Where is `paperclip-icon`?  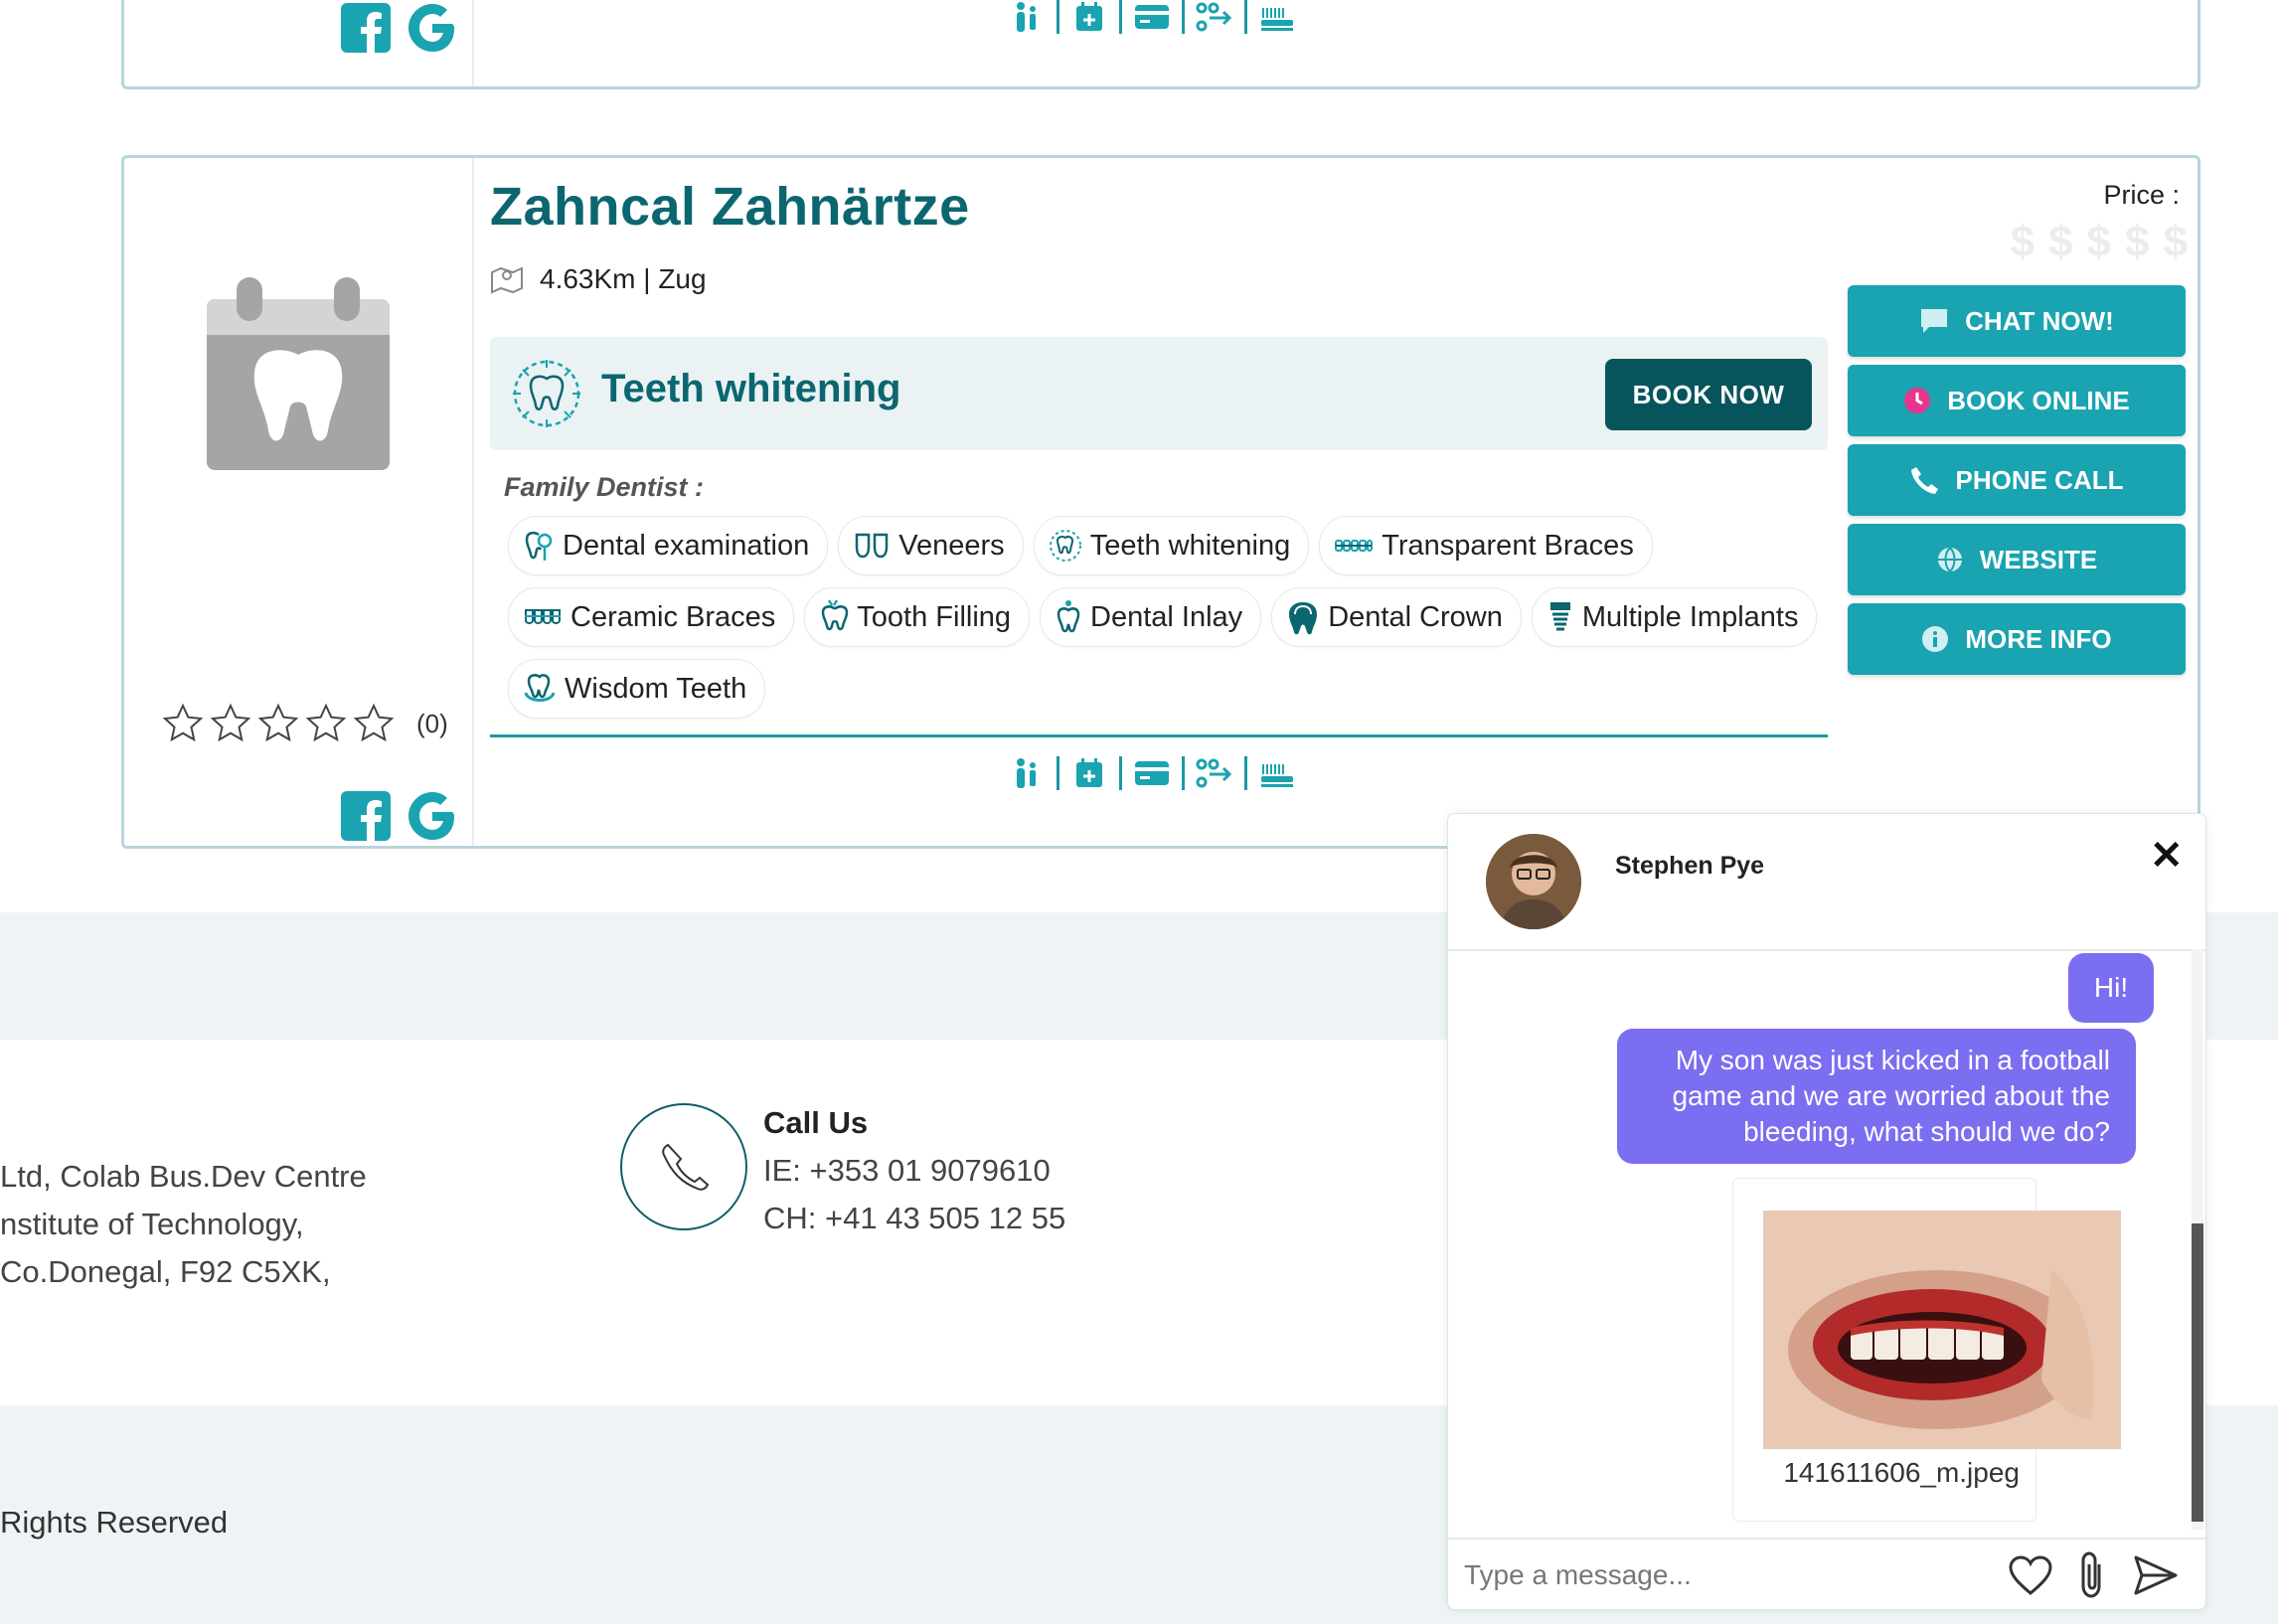
paperclip-icon is located at coordinates (2091, 1574).